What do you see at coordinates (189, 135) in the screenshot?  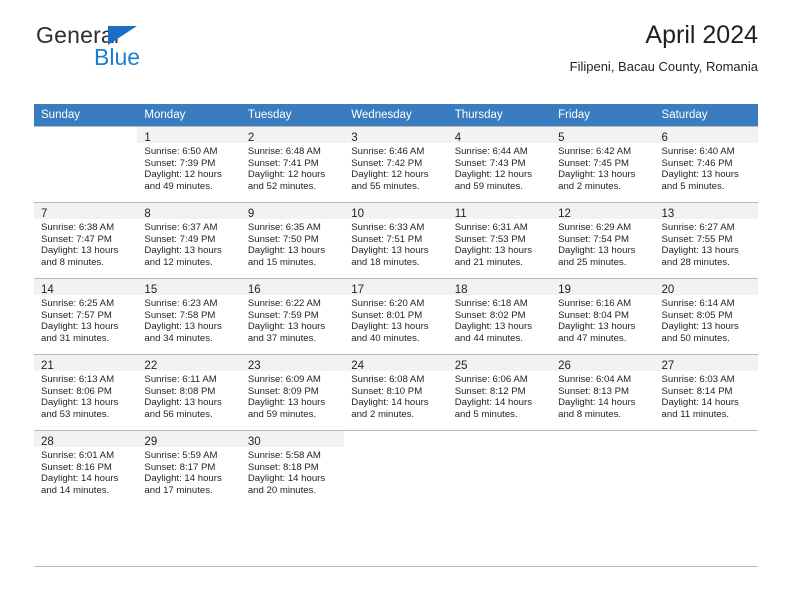 I see `day-number-bar: 1` at bounding box center [189, 135].